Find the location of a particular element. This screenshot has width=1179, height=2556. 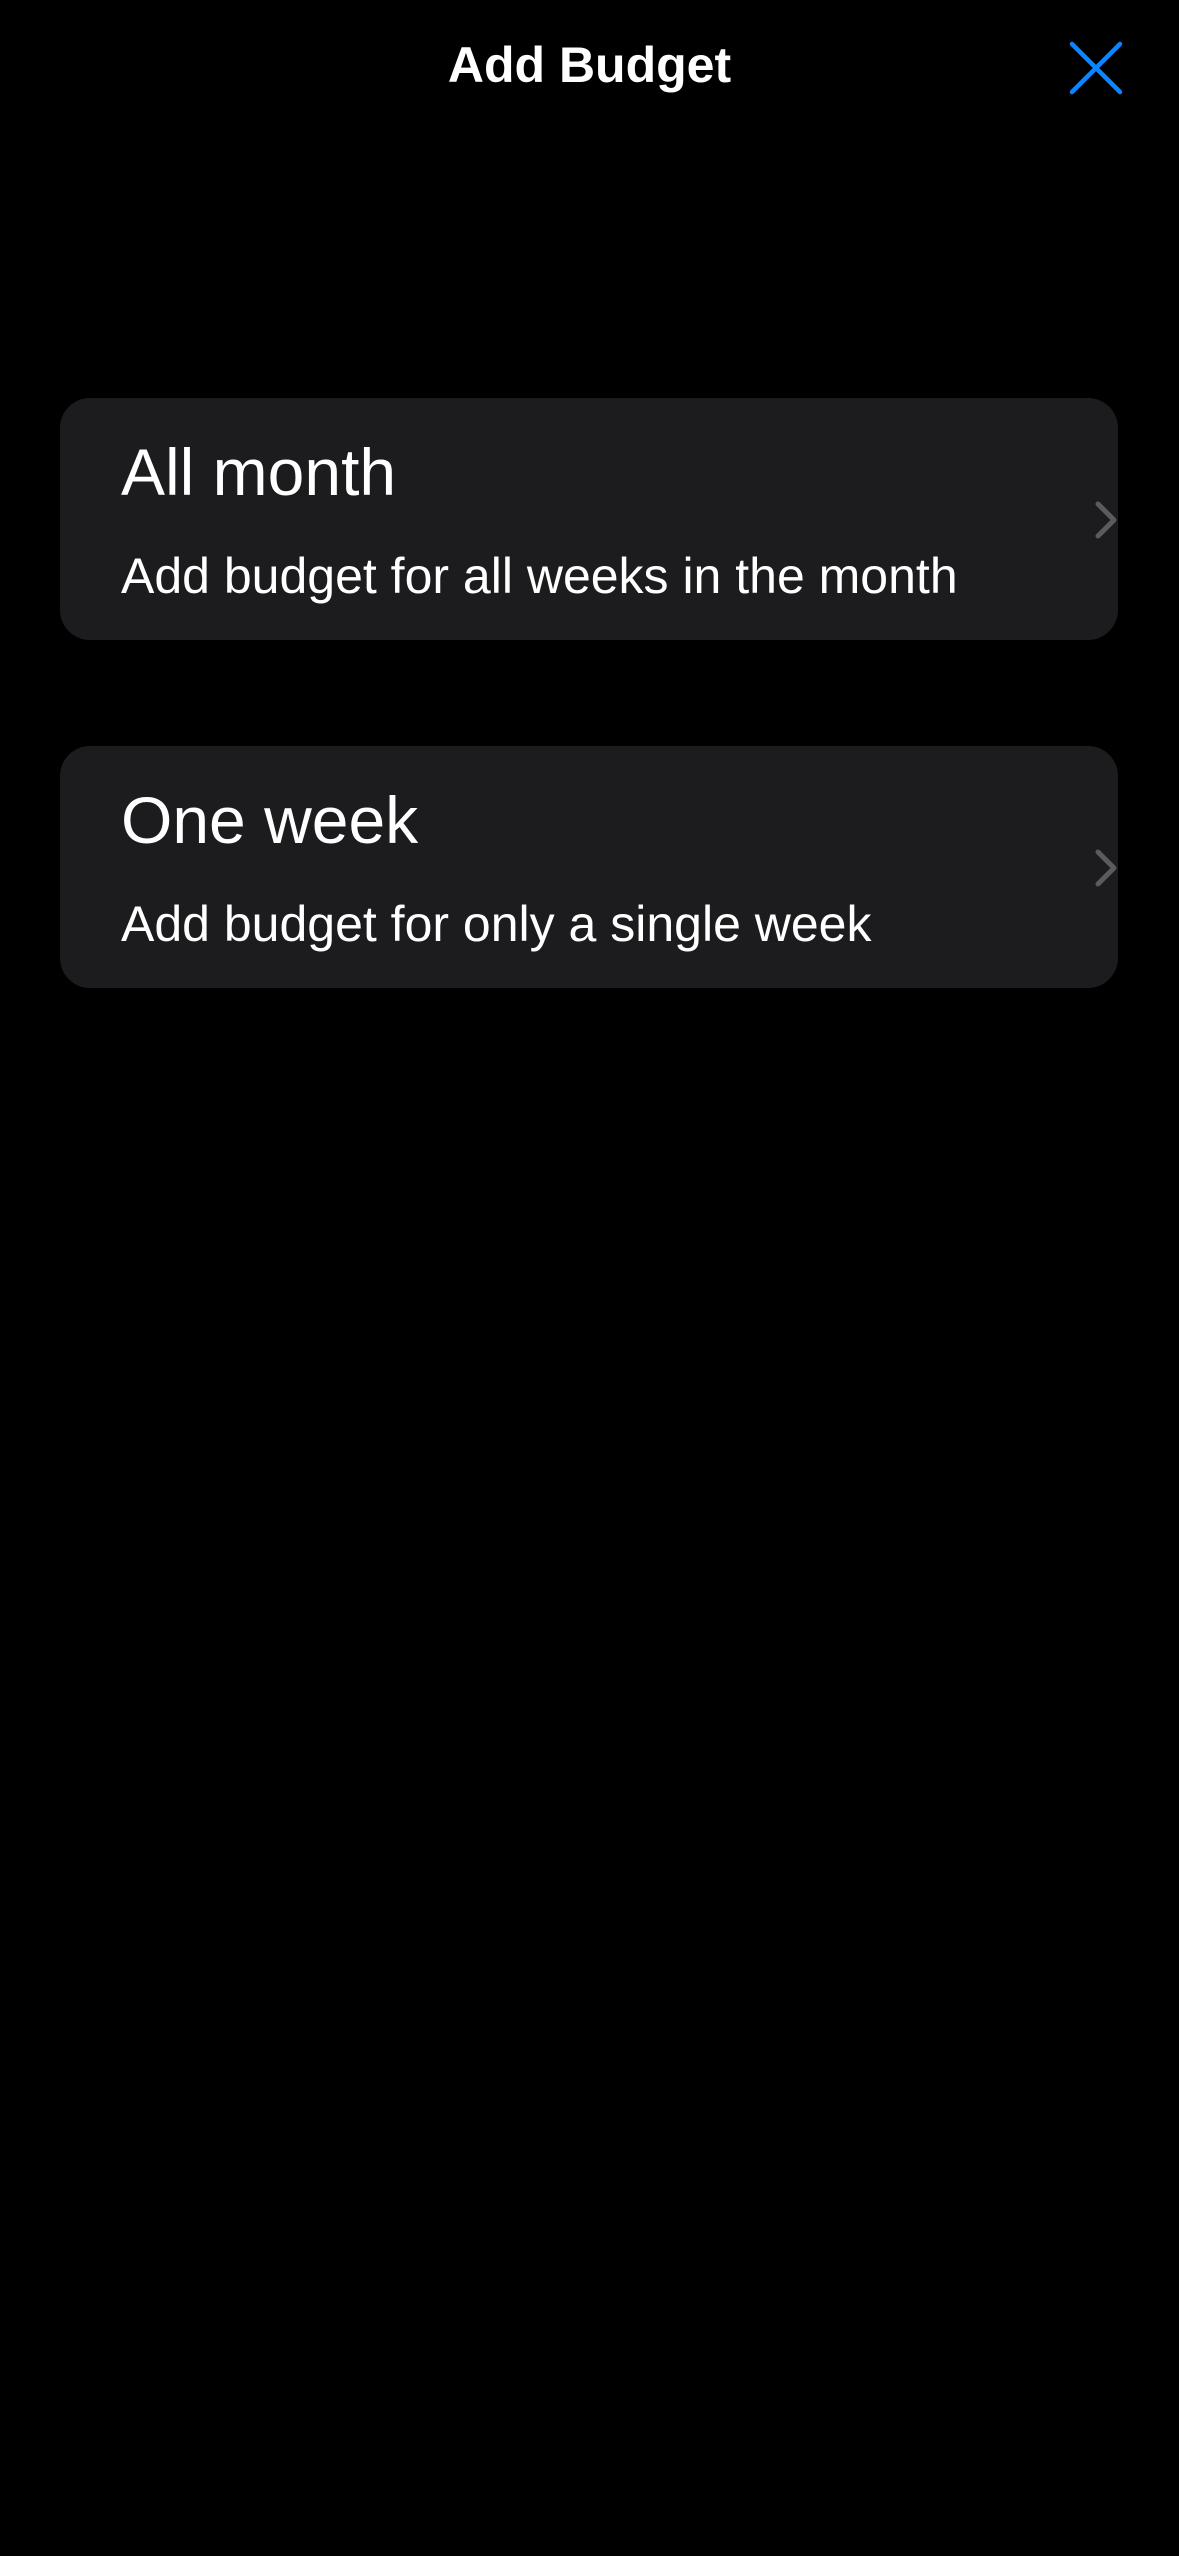

close-icon is located at coordinates (1096, 68).